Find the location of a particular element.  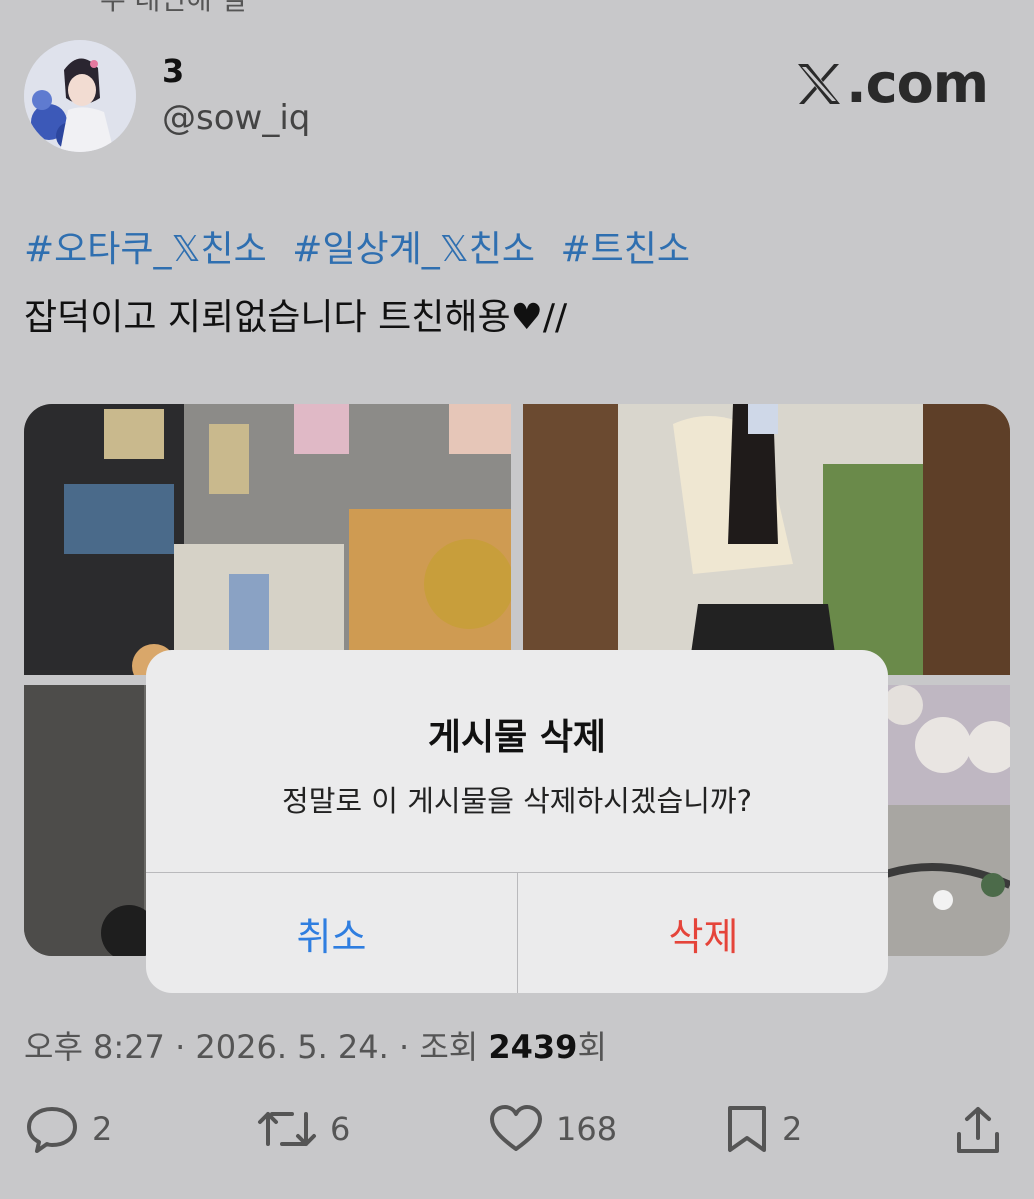

view-count: 2439 is located at coordinates (533, 1047).